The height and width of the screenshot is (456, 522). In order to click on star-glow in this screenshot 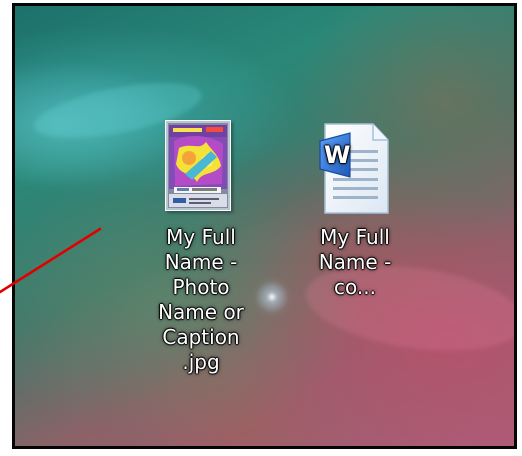, I will do `click(272, 297)`.